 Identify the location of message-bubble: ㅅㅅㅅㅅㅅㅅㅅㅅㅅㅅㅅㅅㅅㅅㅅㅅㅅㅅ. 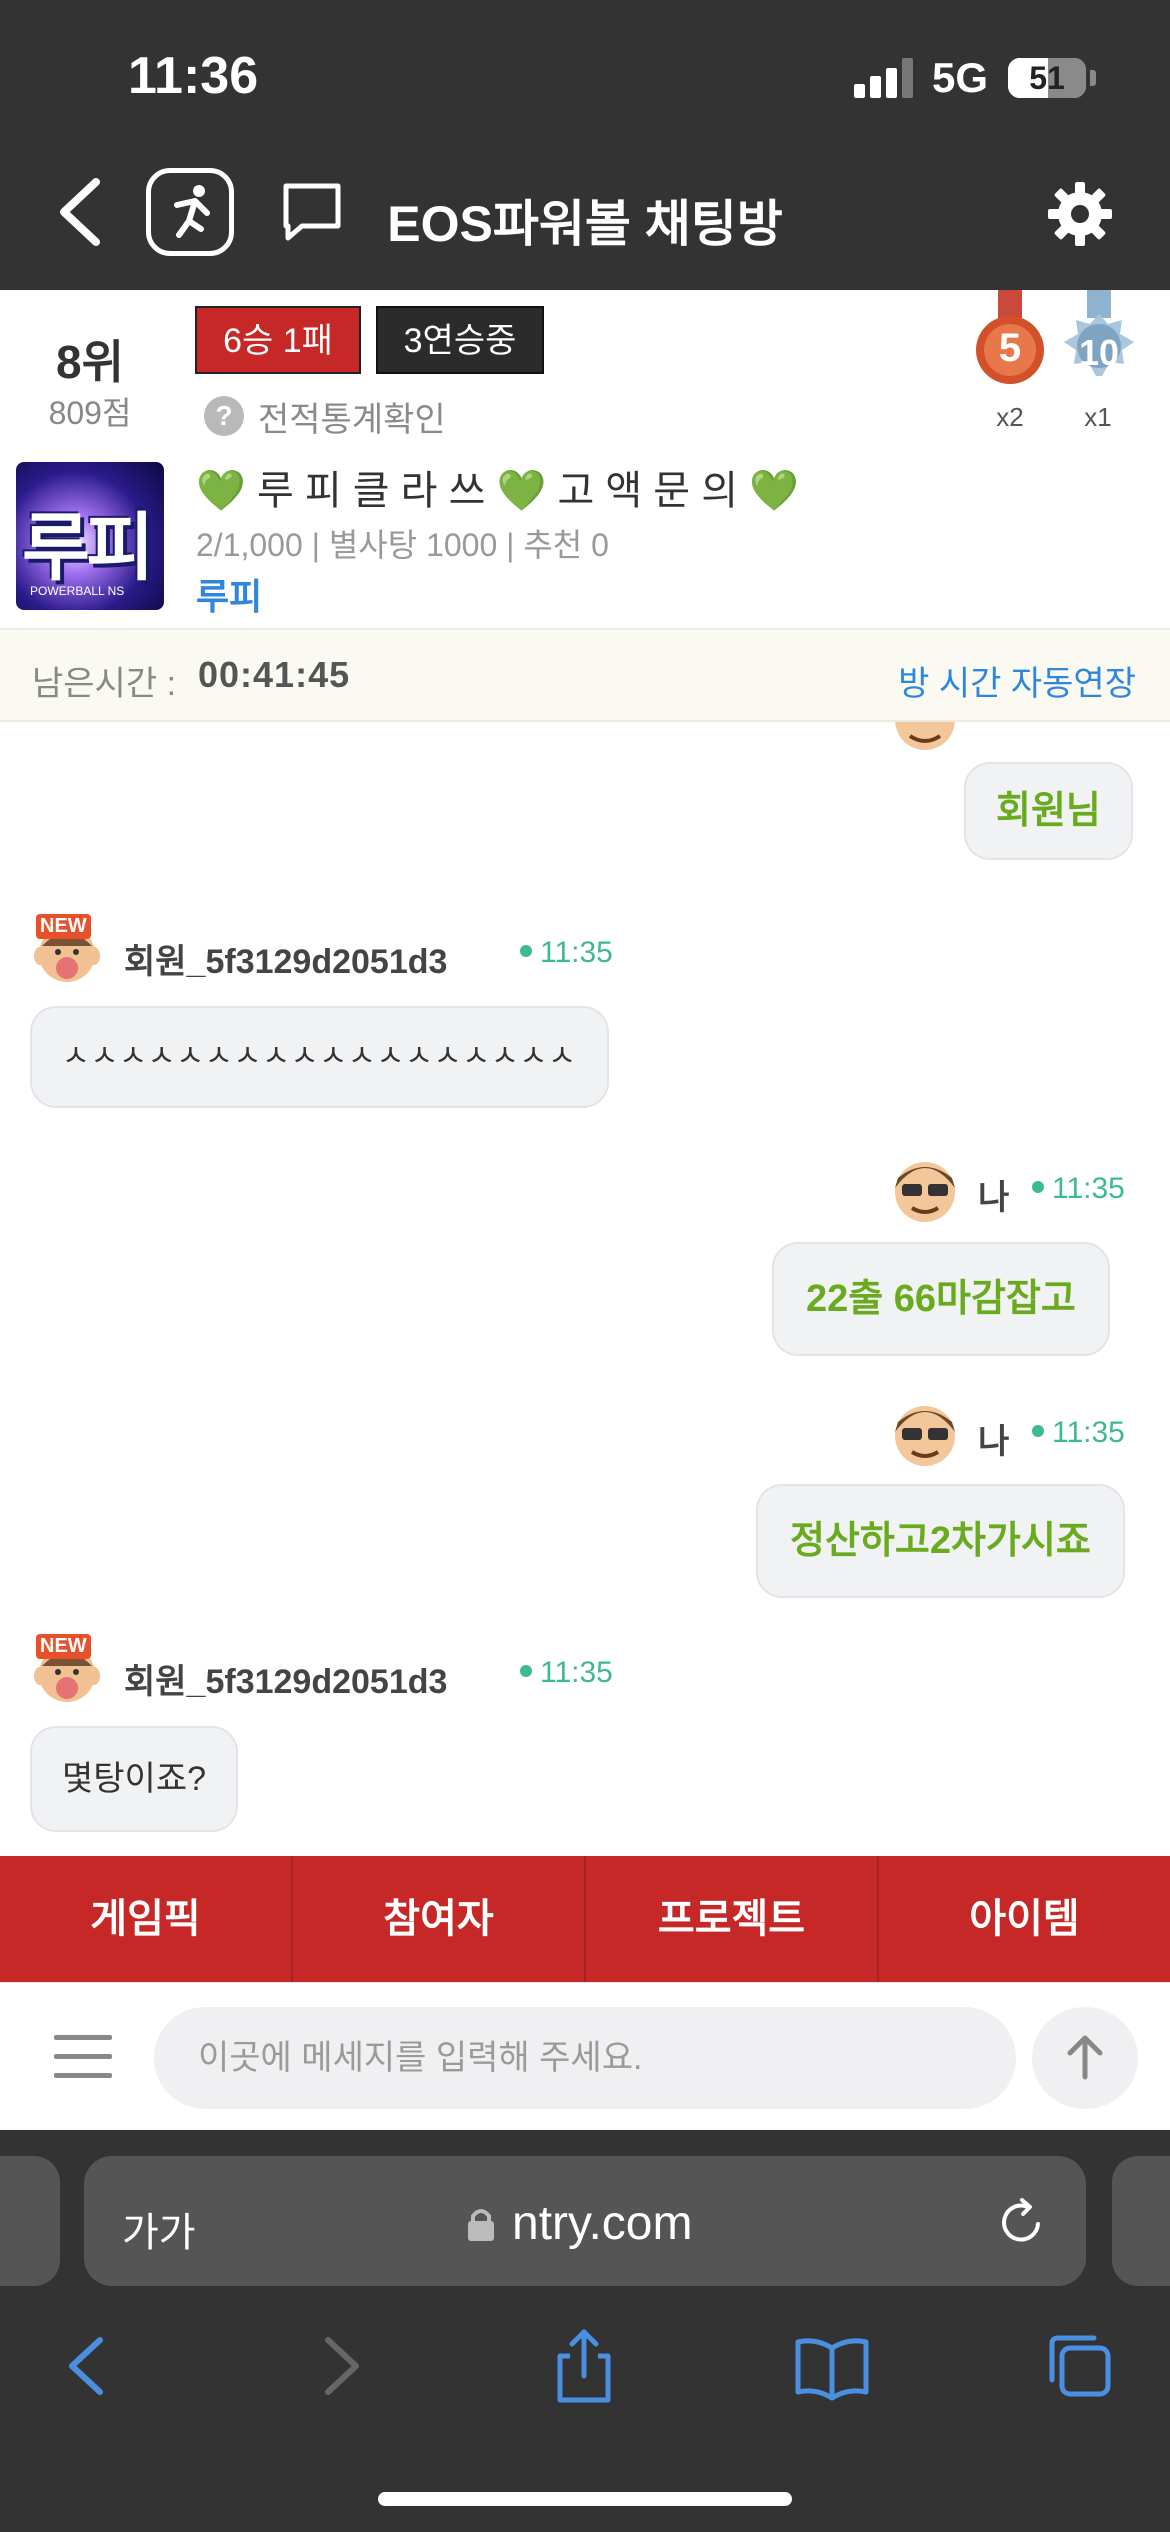
(319, 1057).